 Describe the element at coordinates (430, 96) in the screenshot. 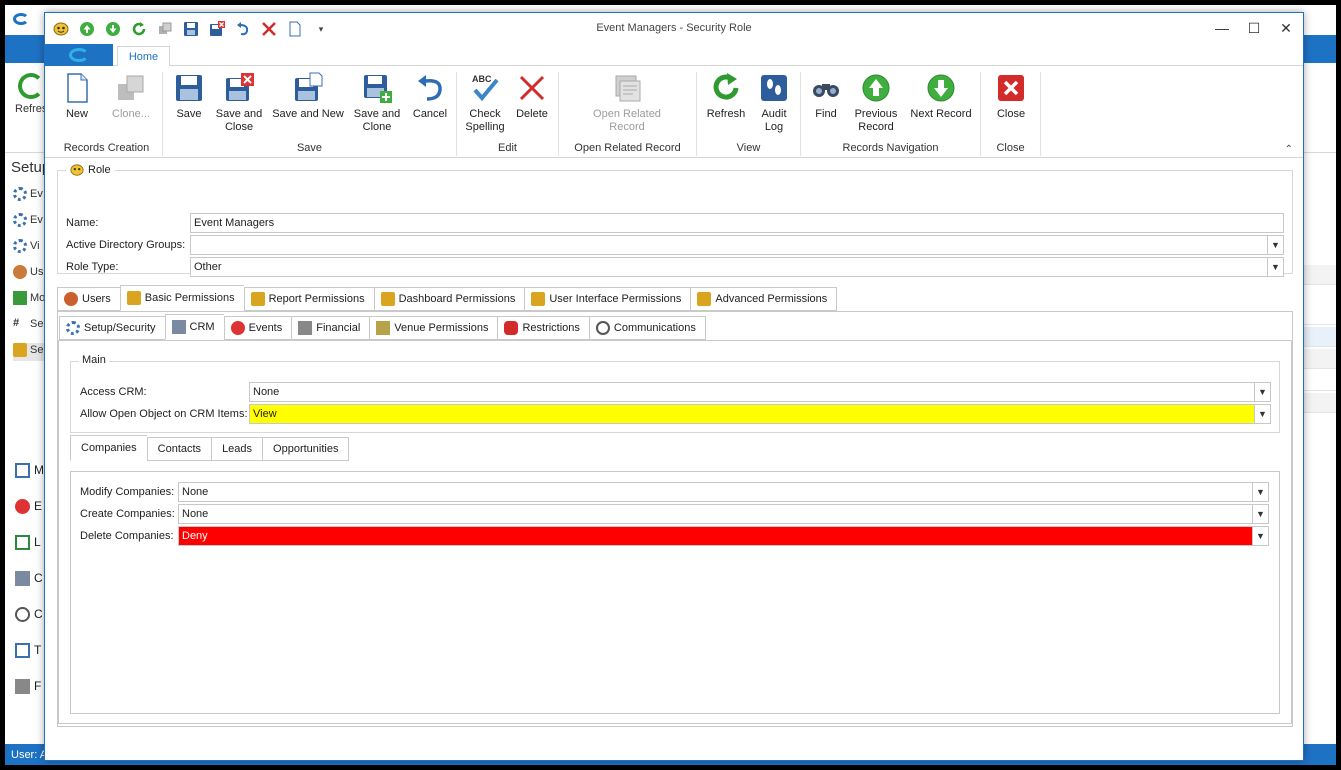

I see `cancel-button: Cancel` at that location.